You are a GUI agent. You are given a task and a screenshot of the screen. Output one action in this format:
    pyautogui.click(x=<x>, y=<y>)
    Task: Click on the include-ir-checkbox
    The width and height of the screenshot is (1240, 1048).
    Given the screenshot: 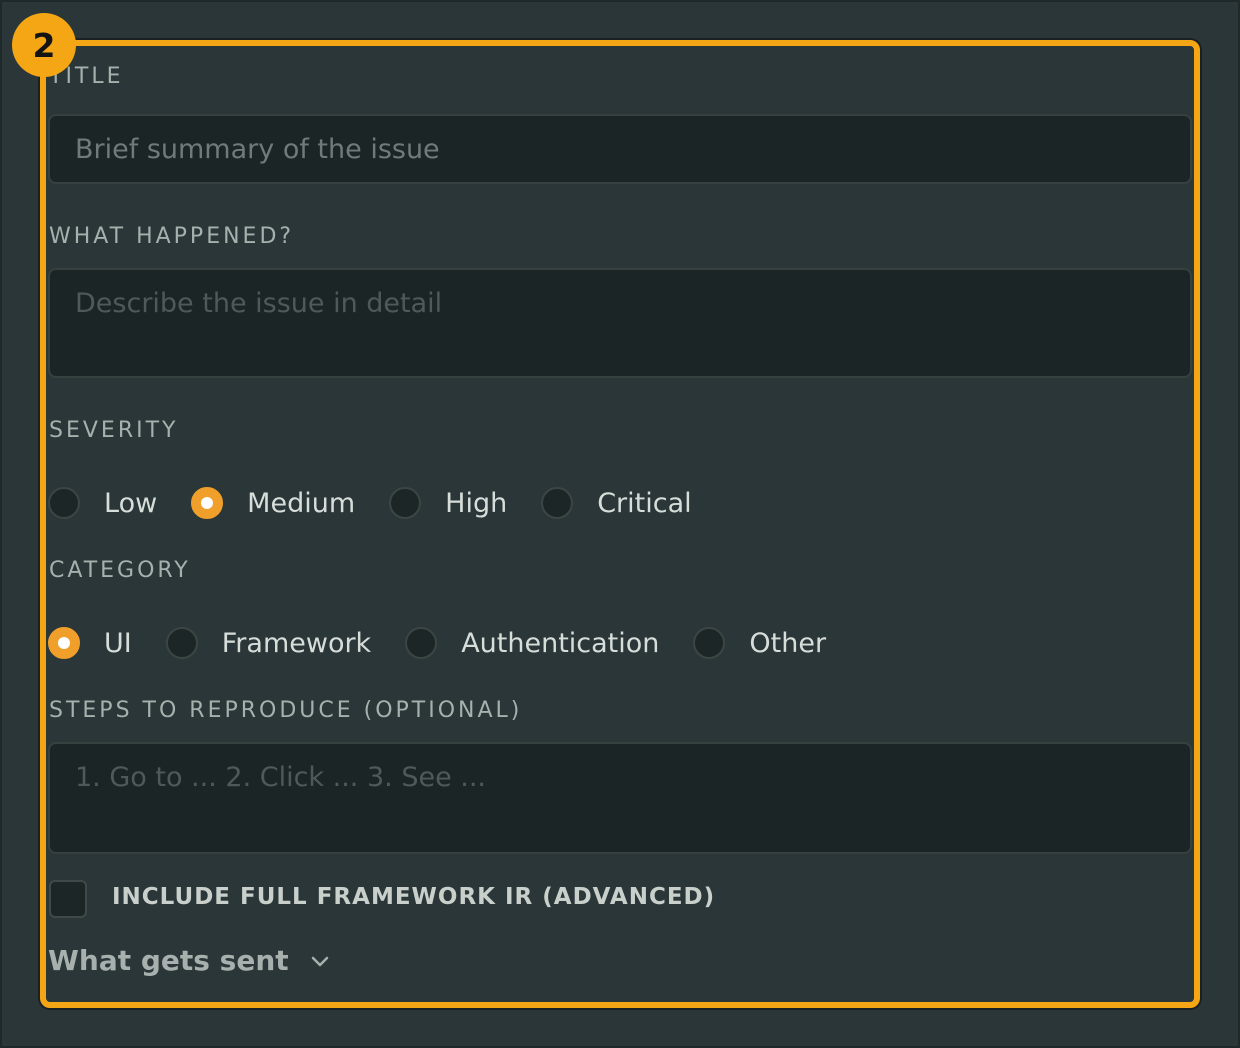 What is the action you would take?
    pyautogui.click(x=68, y=899)
    